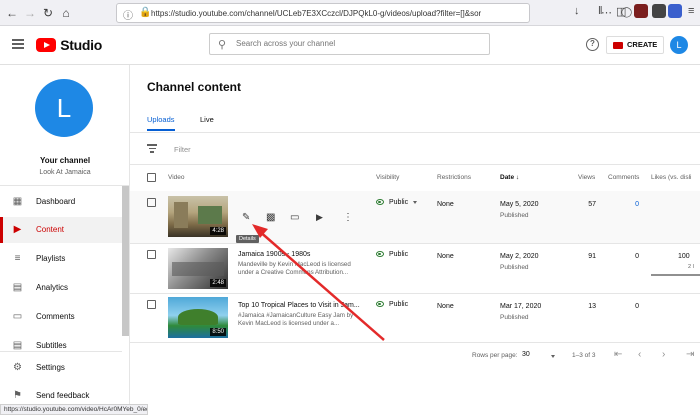  Describe the element at coordinates (509, 177) in the screenshot. I see `column-header-date: Date ↓` at that location.